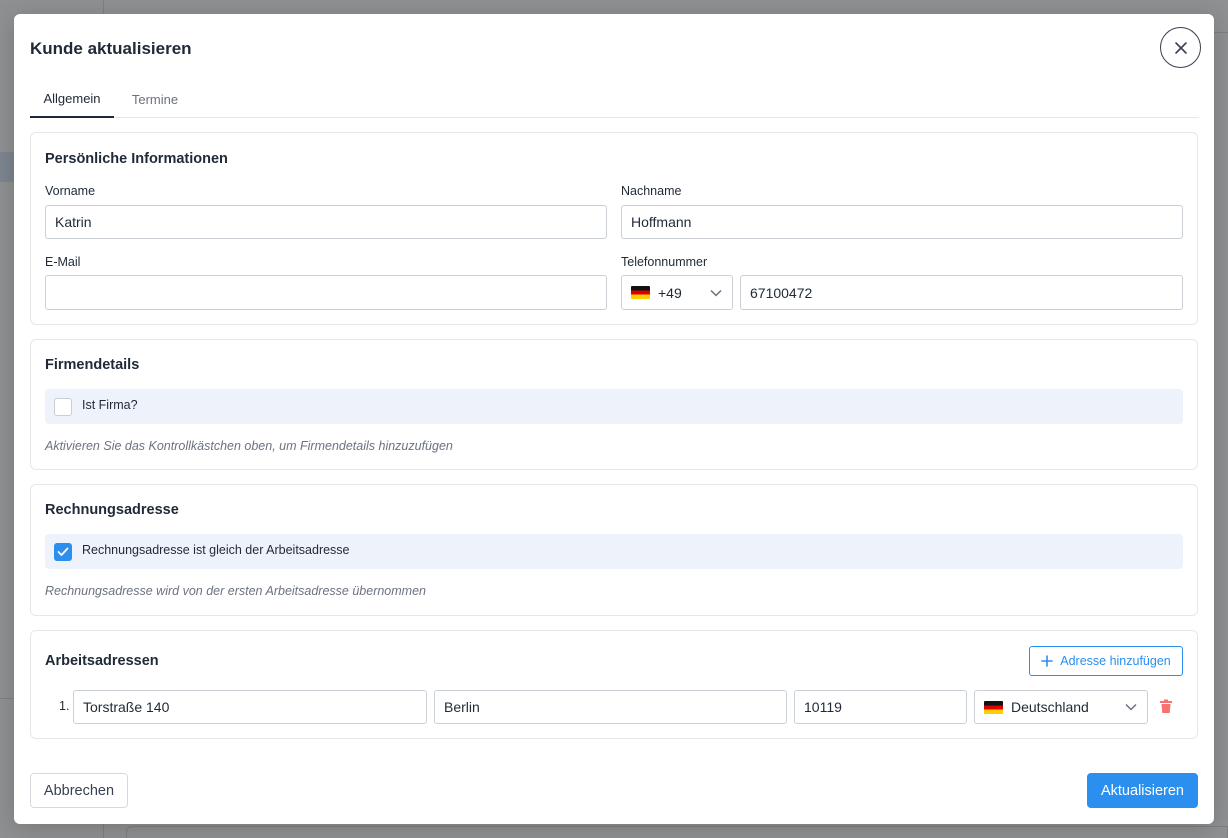 The image size is (1228, 838). Describe the element at coordinates (880, 707) in the screenshot. I see `zip-field: 10119` at that location.